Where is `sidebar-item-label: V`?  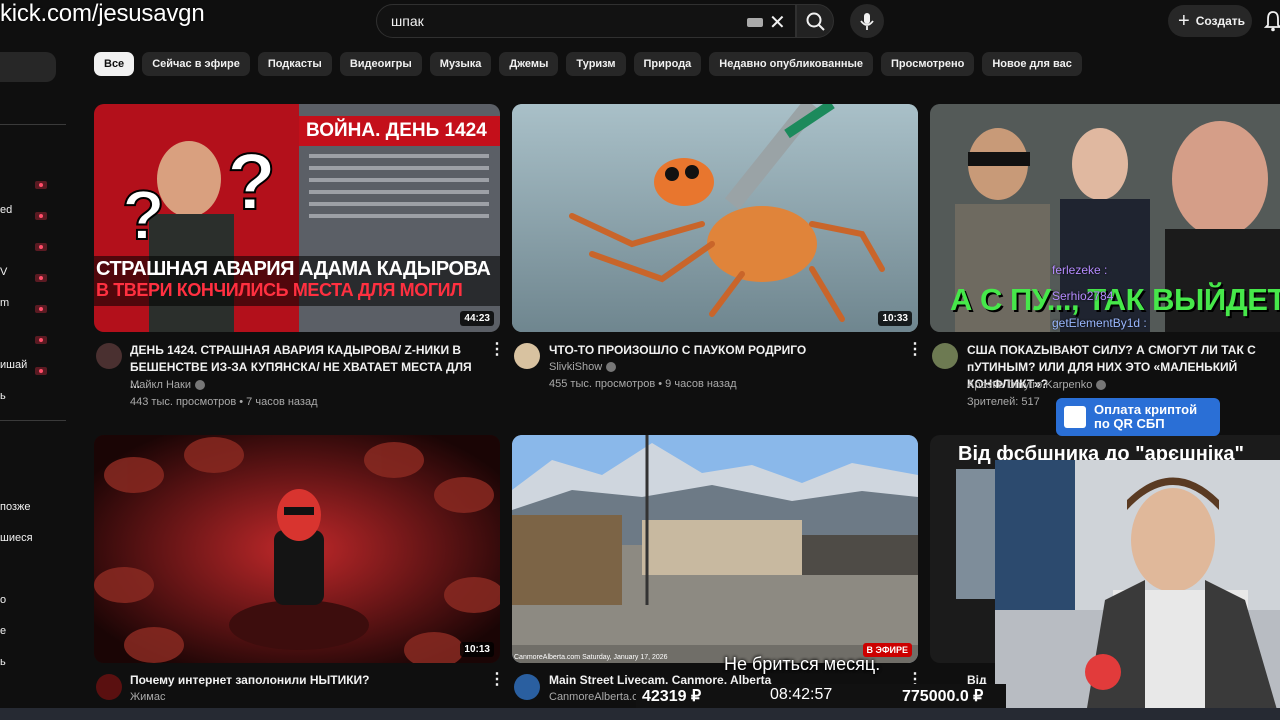 sidebar-item-label: V is located at coordinates (3, 272).